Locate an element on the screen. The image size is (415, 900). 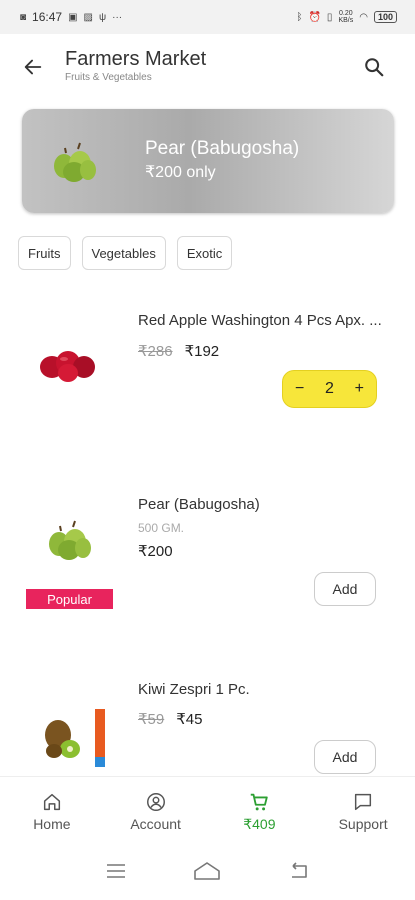
category-chips: Fruits Vegetables Exotic is located at coordinates (125, 253).